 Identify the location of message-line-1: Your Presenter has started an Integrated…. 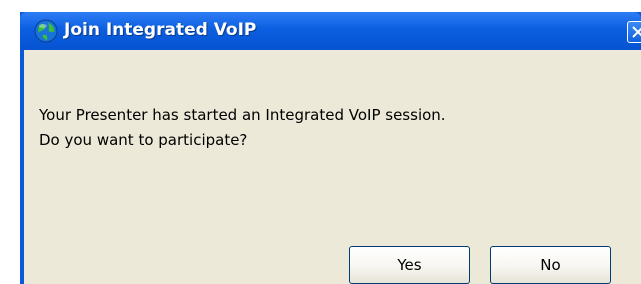
(242, 115).